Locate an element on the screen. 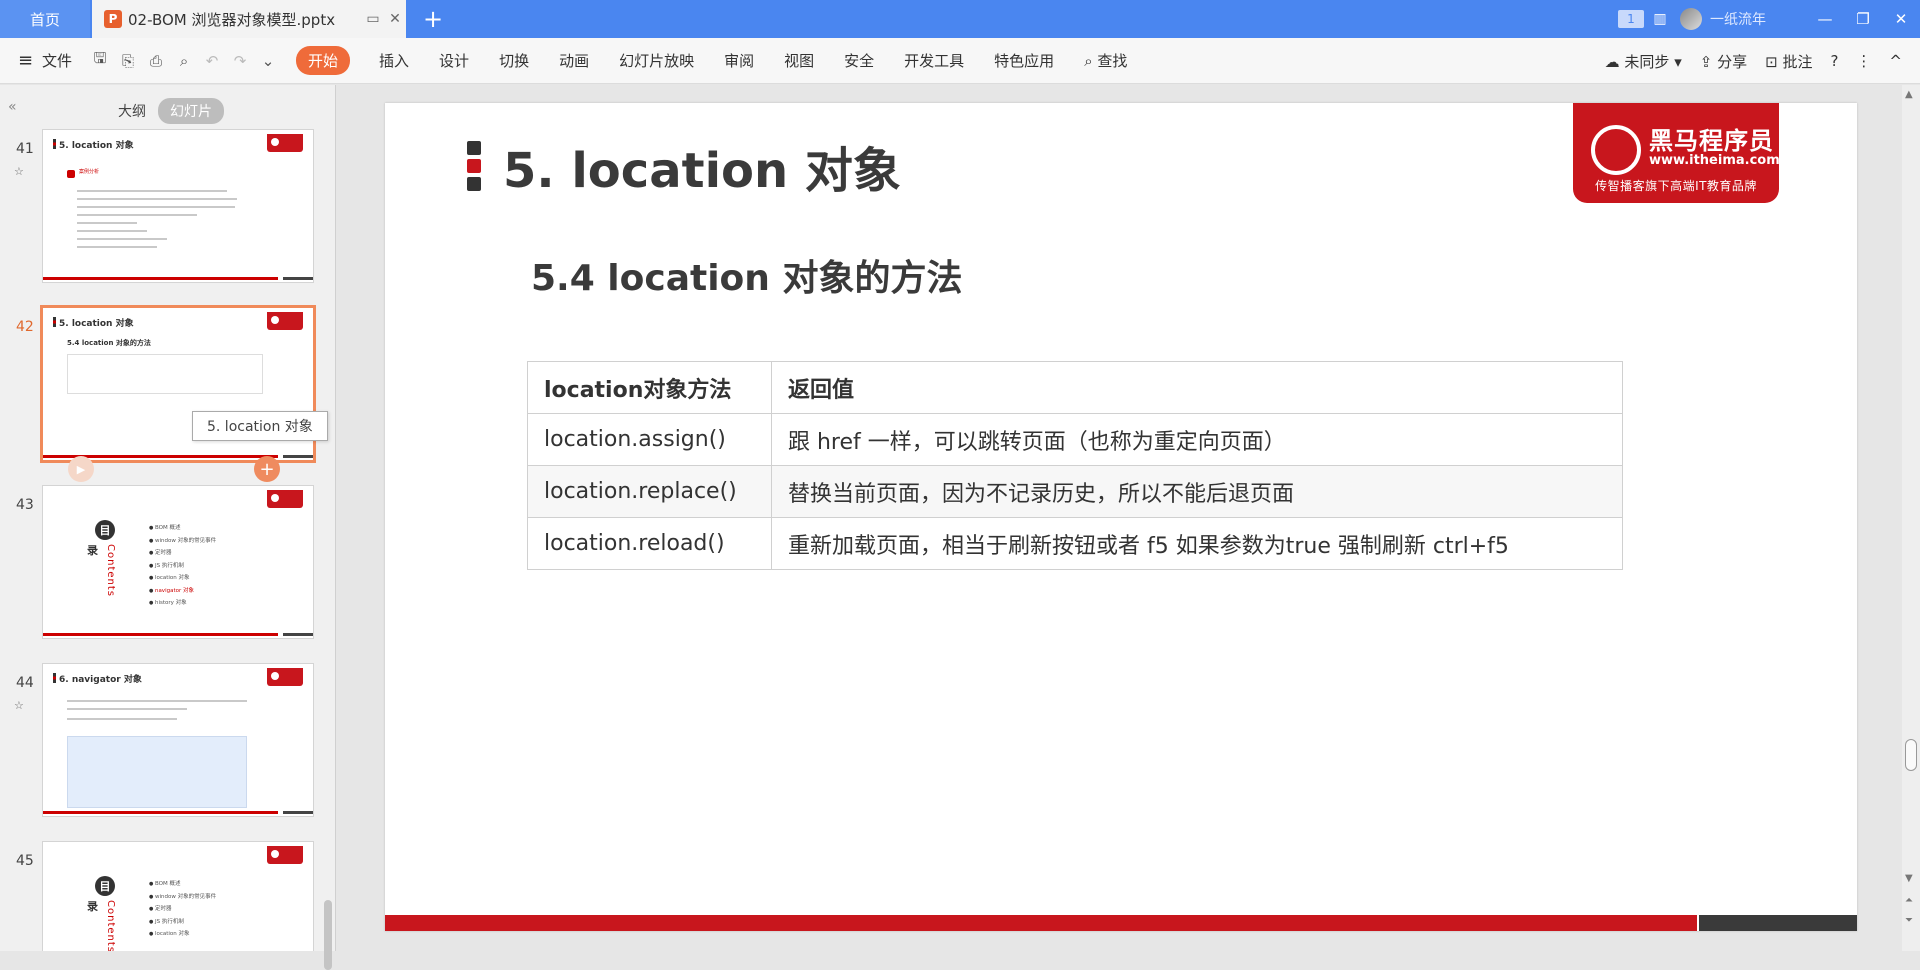 The height and width of the screenshot is (970, 1920). new-tab-button: + is located at coordinates (433, 19).